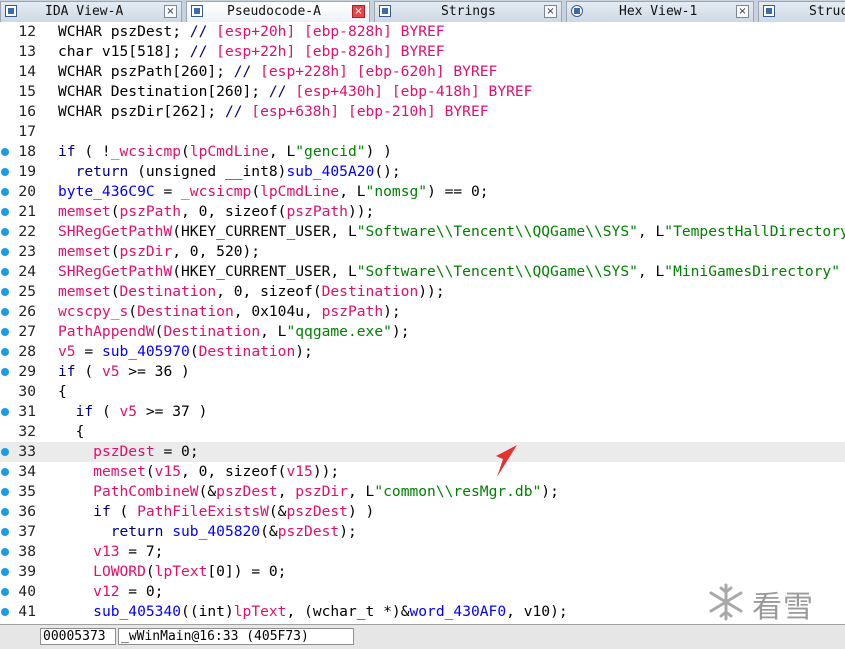  What do you see at coordinates (422, 412) in the screenshot?
I see `code-line: 31 if ( v5 >= 37 )` at bounding box center [422, 412].